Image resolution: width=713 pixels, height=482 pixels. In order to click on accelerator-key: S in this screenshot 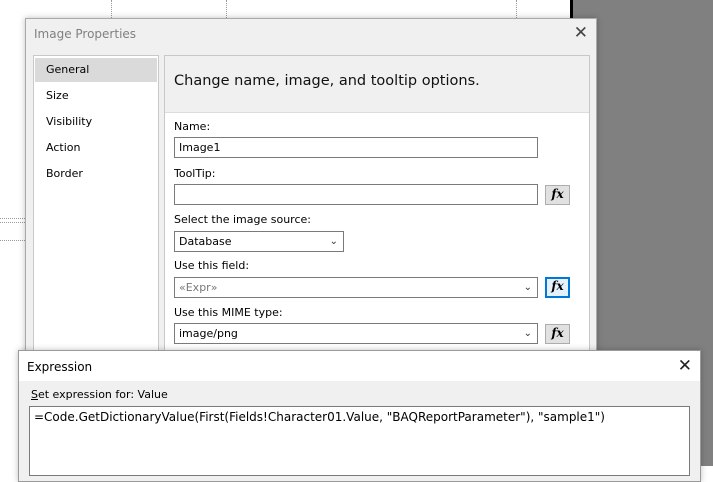, I will do `click(34, 394)`.